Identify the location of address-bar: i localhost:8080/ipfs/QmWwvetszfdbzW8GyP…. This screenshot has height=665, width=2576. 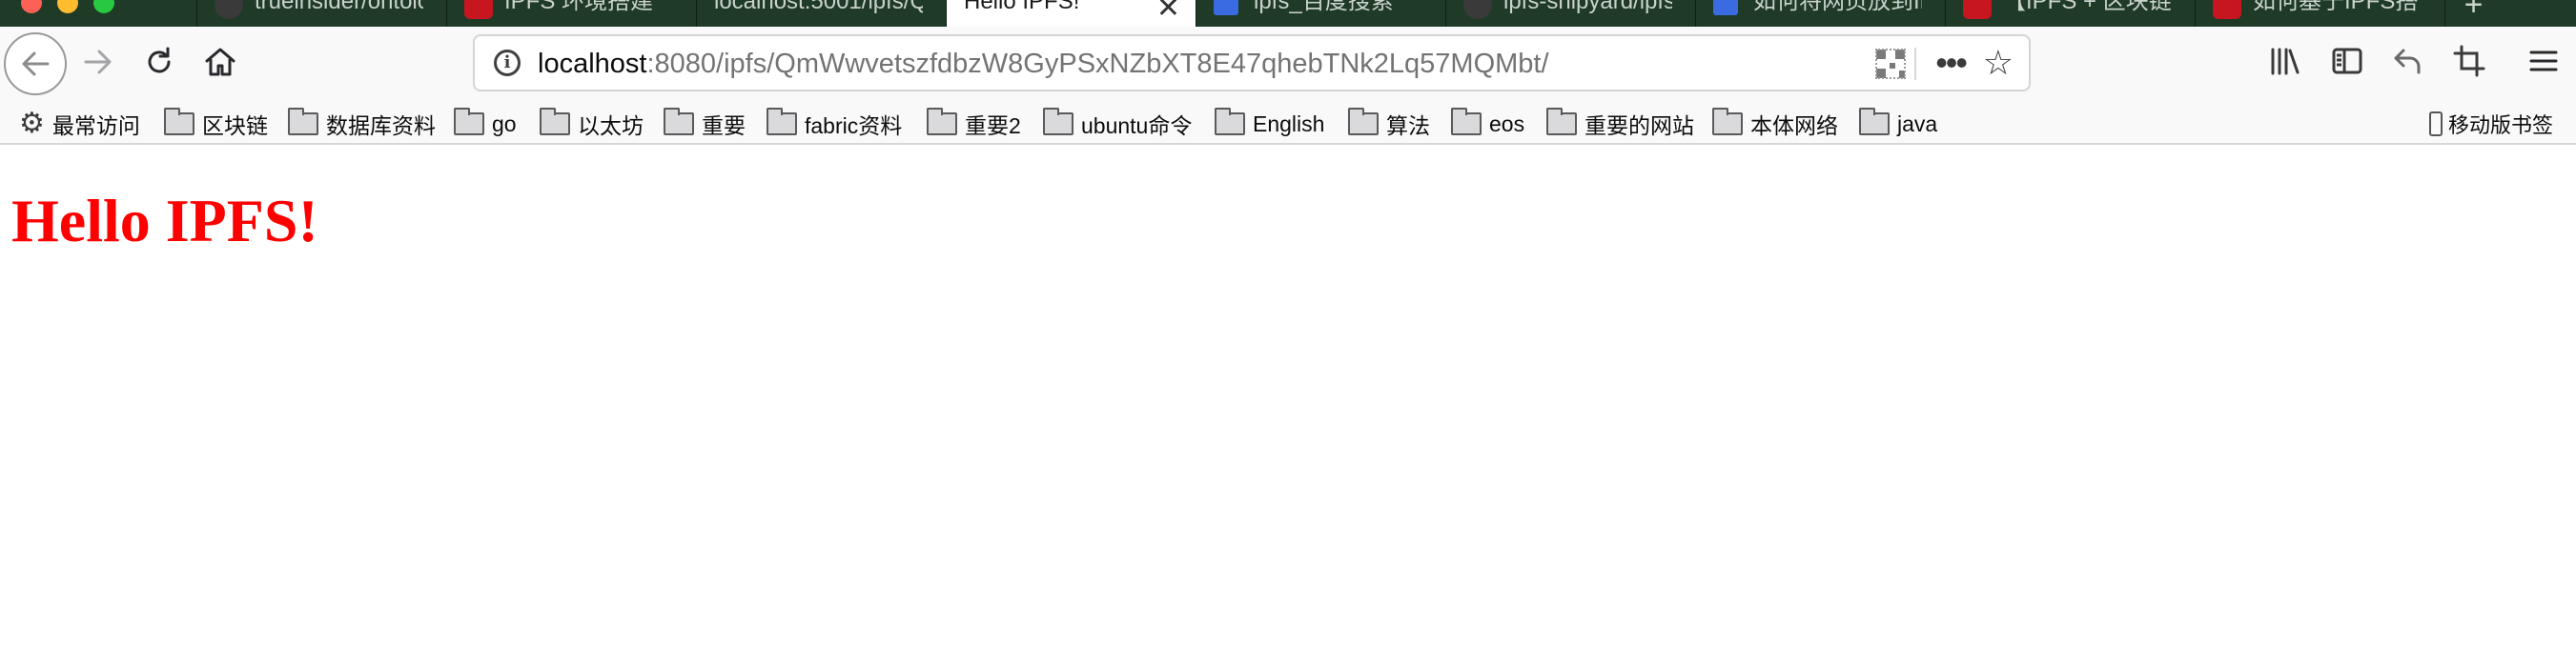
(1252, 62).